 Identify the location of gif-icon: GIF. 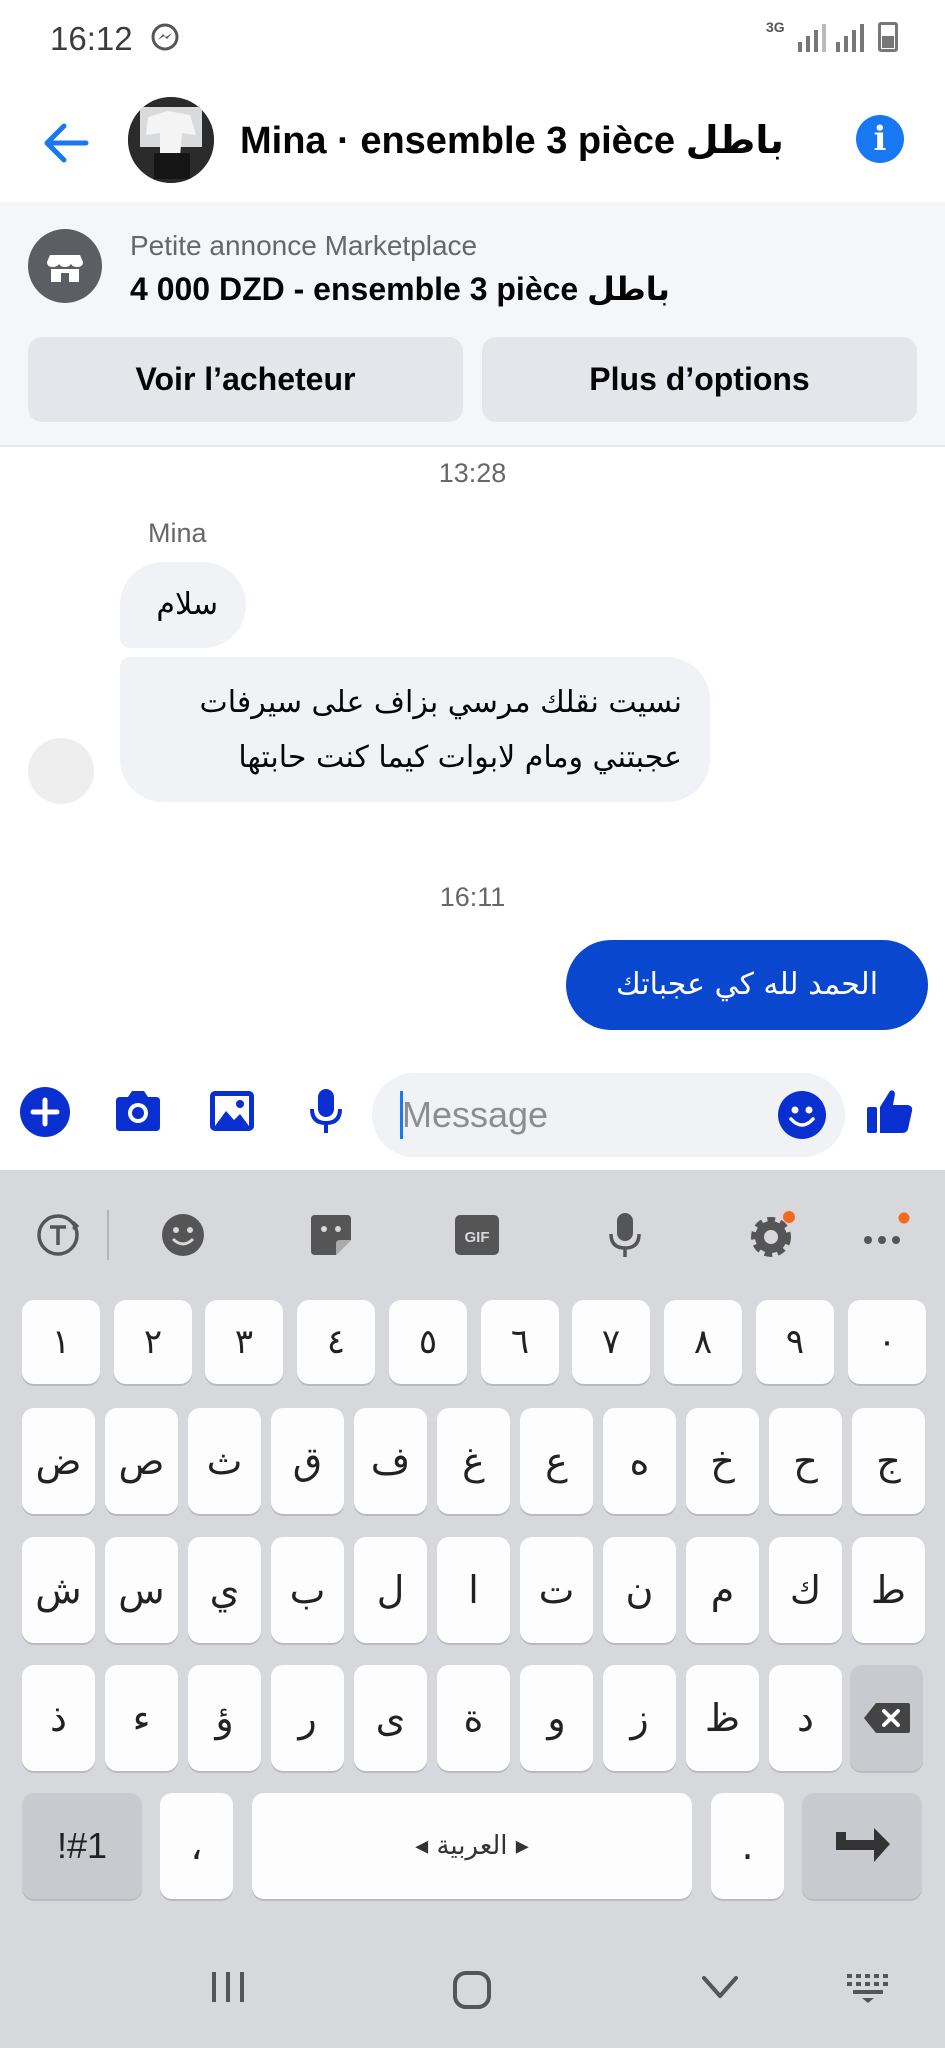
(477, 1235).